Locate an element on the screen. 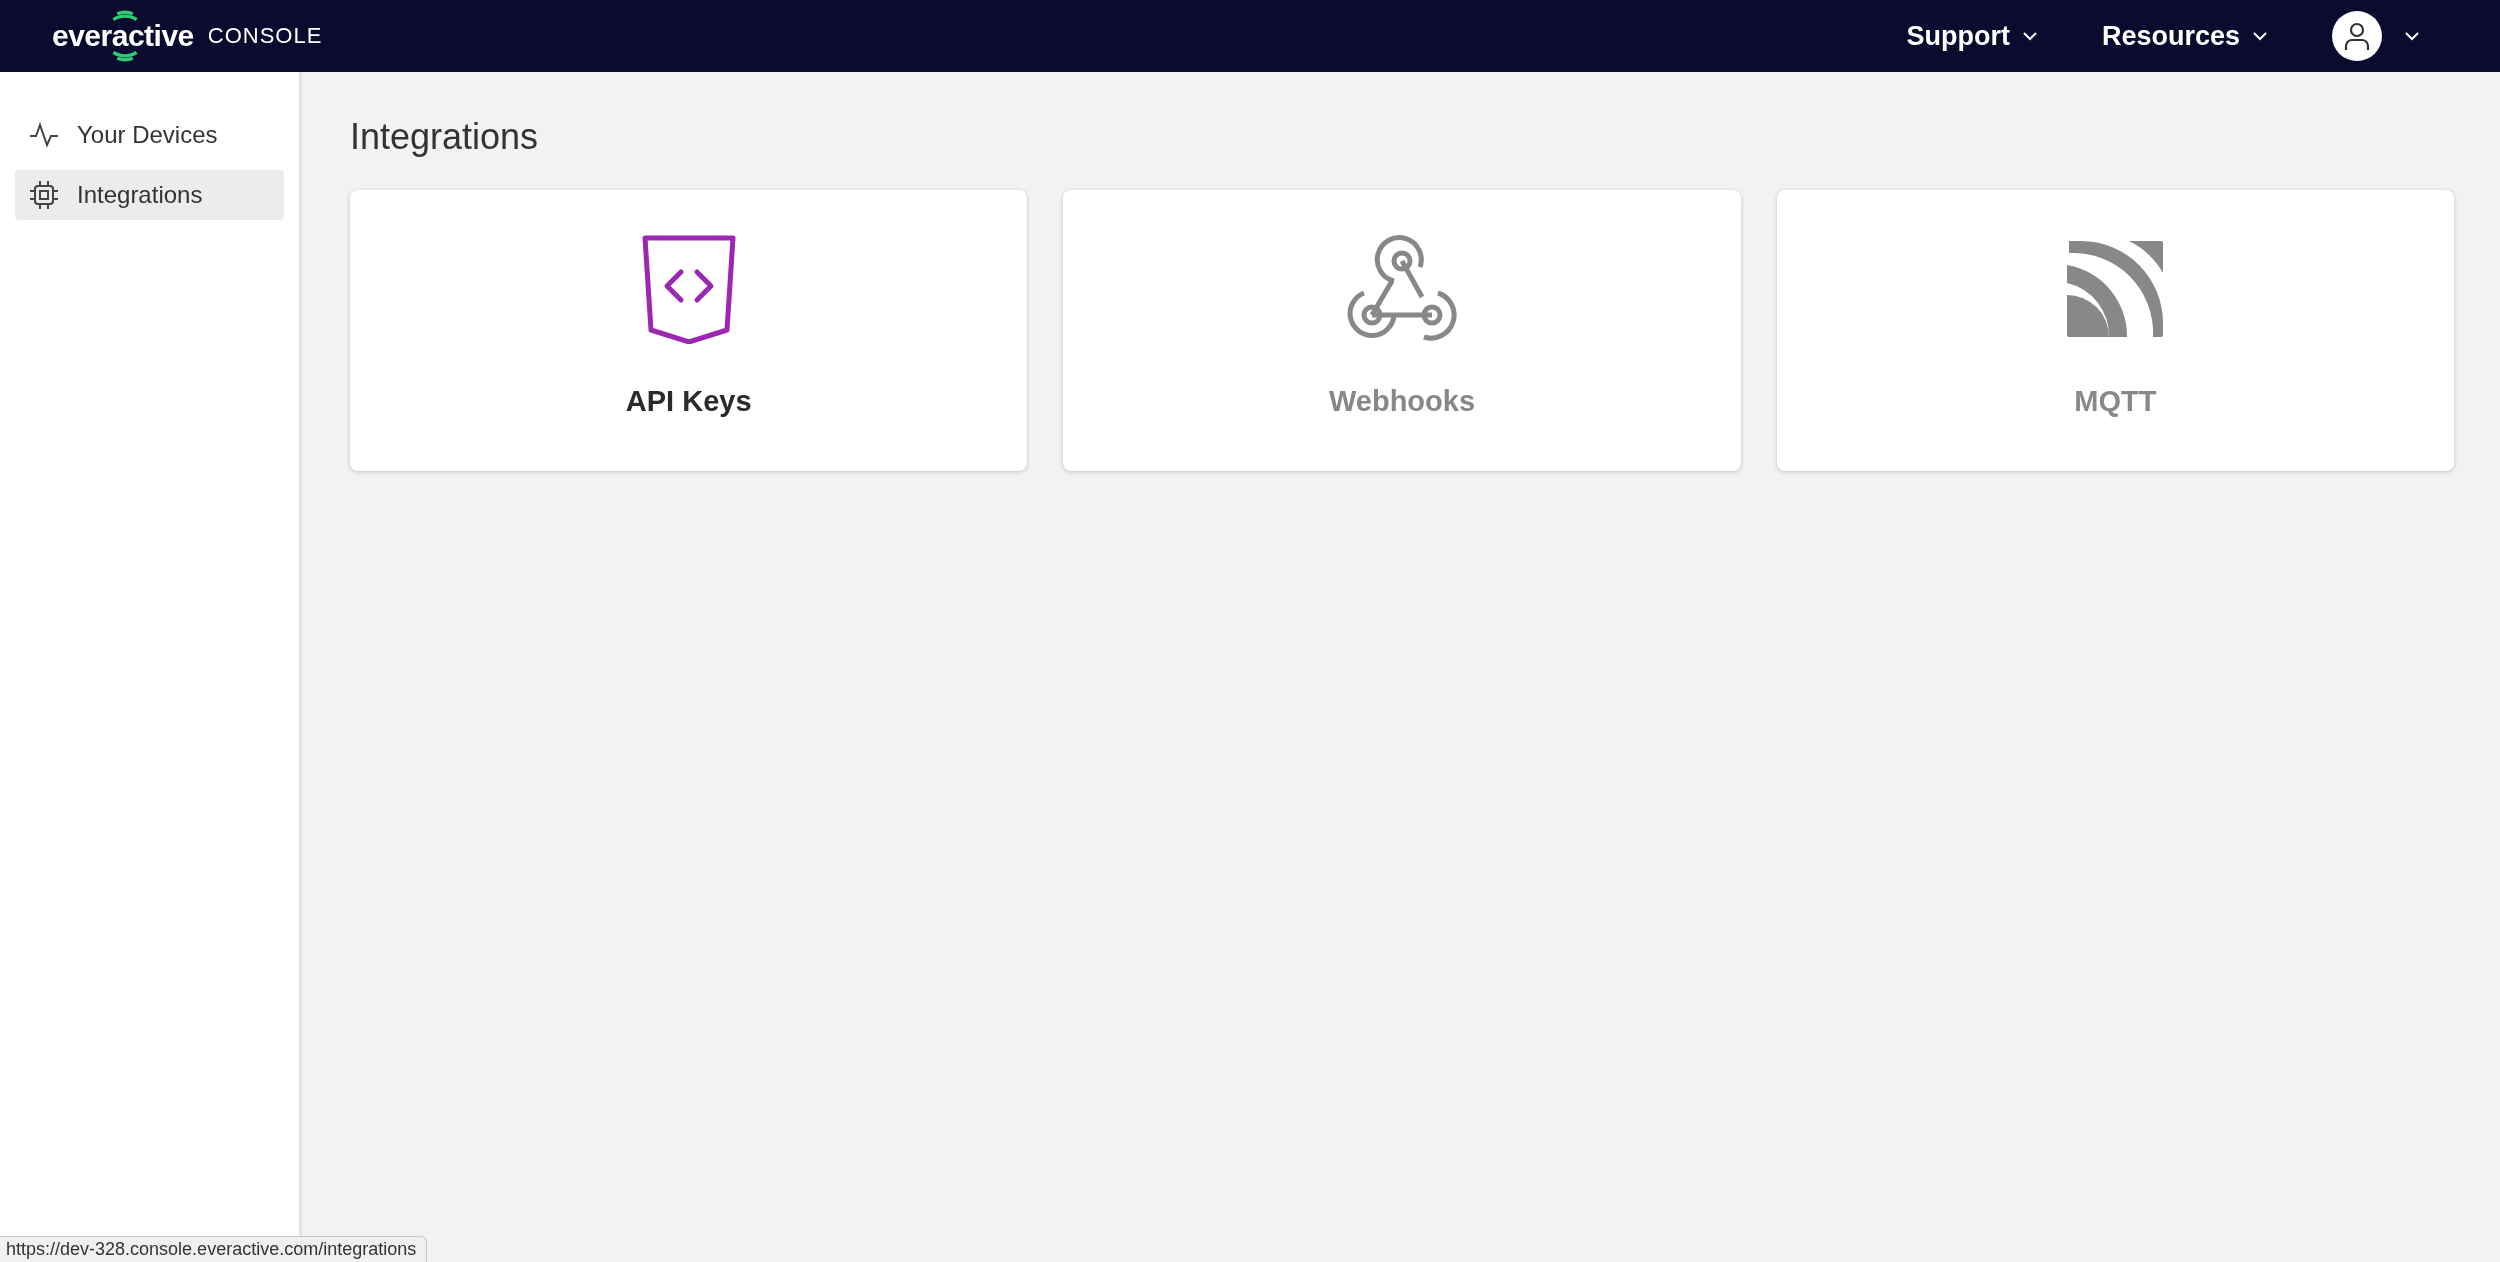 The height and width of the screenshot is (1262, 2500). pulse-icon is located at coordinates (44, 135).